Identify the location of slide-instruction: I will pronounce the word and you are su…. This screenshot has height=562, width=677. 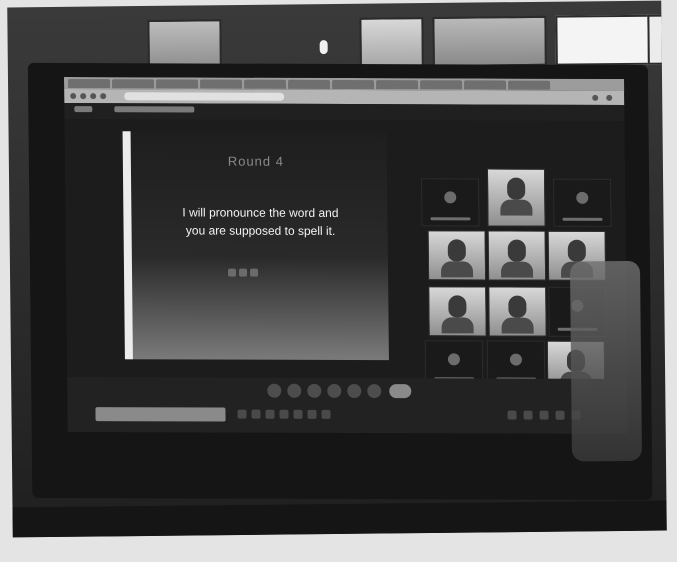
(260, 221).